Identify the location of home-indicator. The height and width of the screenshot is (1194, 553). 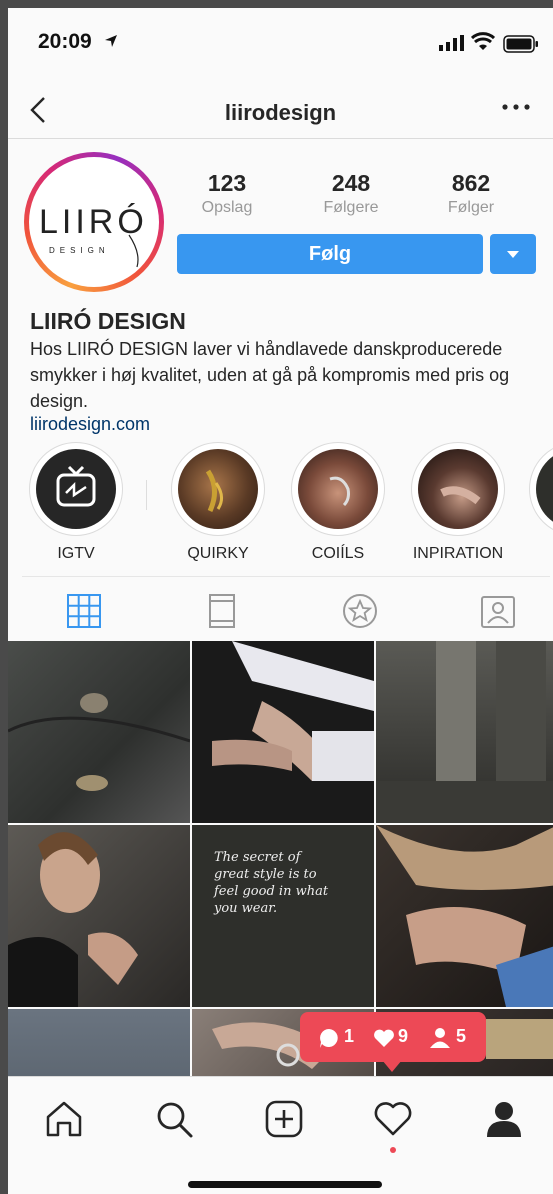
(285, 1184).